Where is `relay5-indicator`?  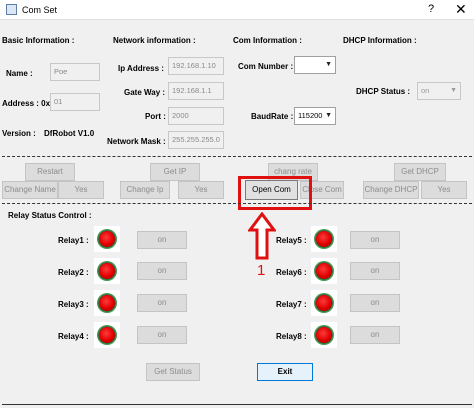
relay5-indicator is located at coordinates (324, 239).